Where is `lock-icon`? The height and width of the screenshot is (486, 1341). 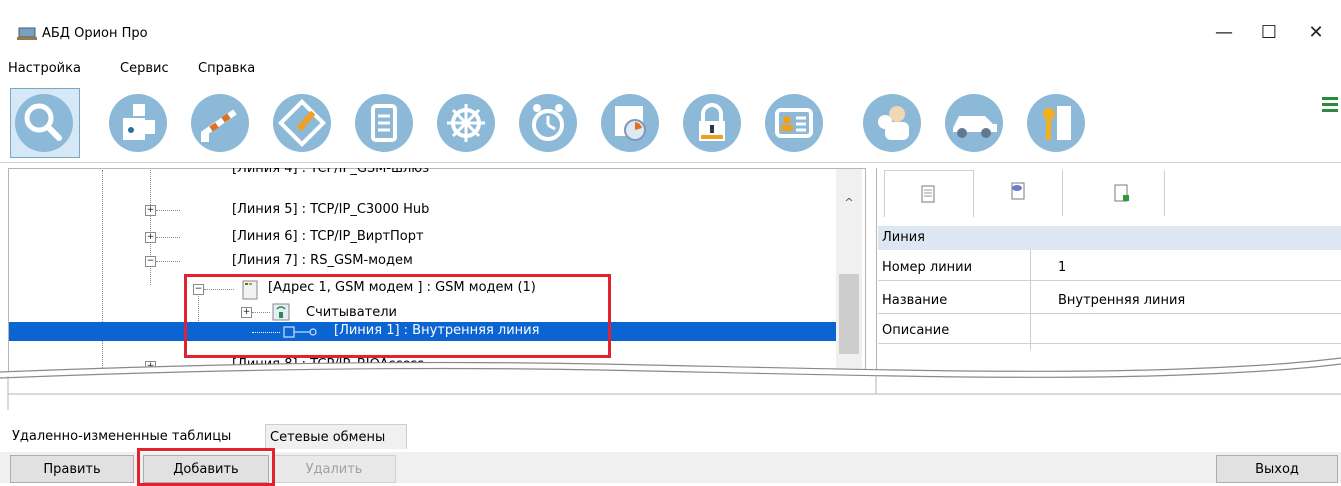
lock-icon is located at coordinates (712, 123).